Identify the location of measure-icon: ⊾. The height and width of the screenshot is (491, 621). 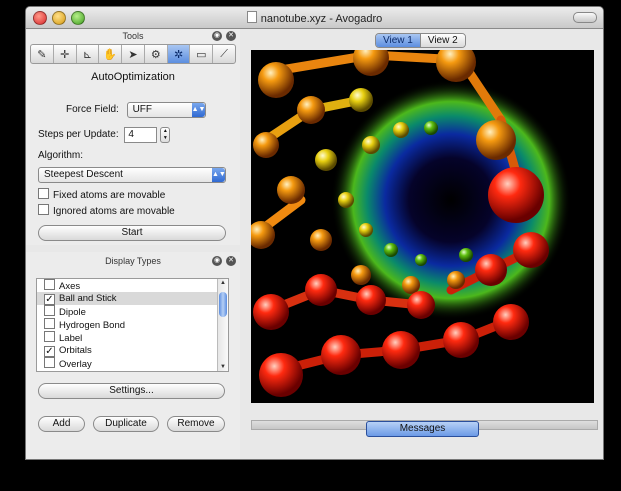
(88, 54).